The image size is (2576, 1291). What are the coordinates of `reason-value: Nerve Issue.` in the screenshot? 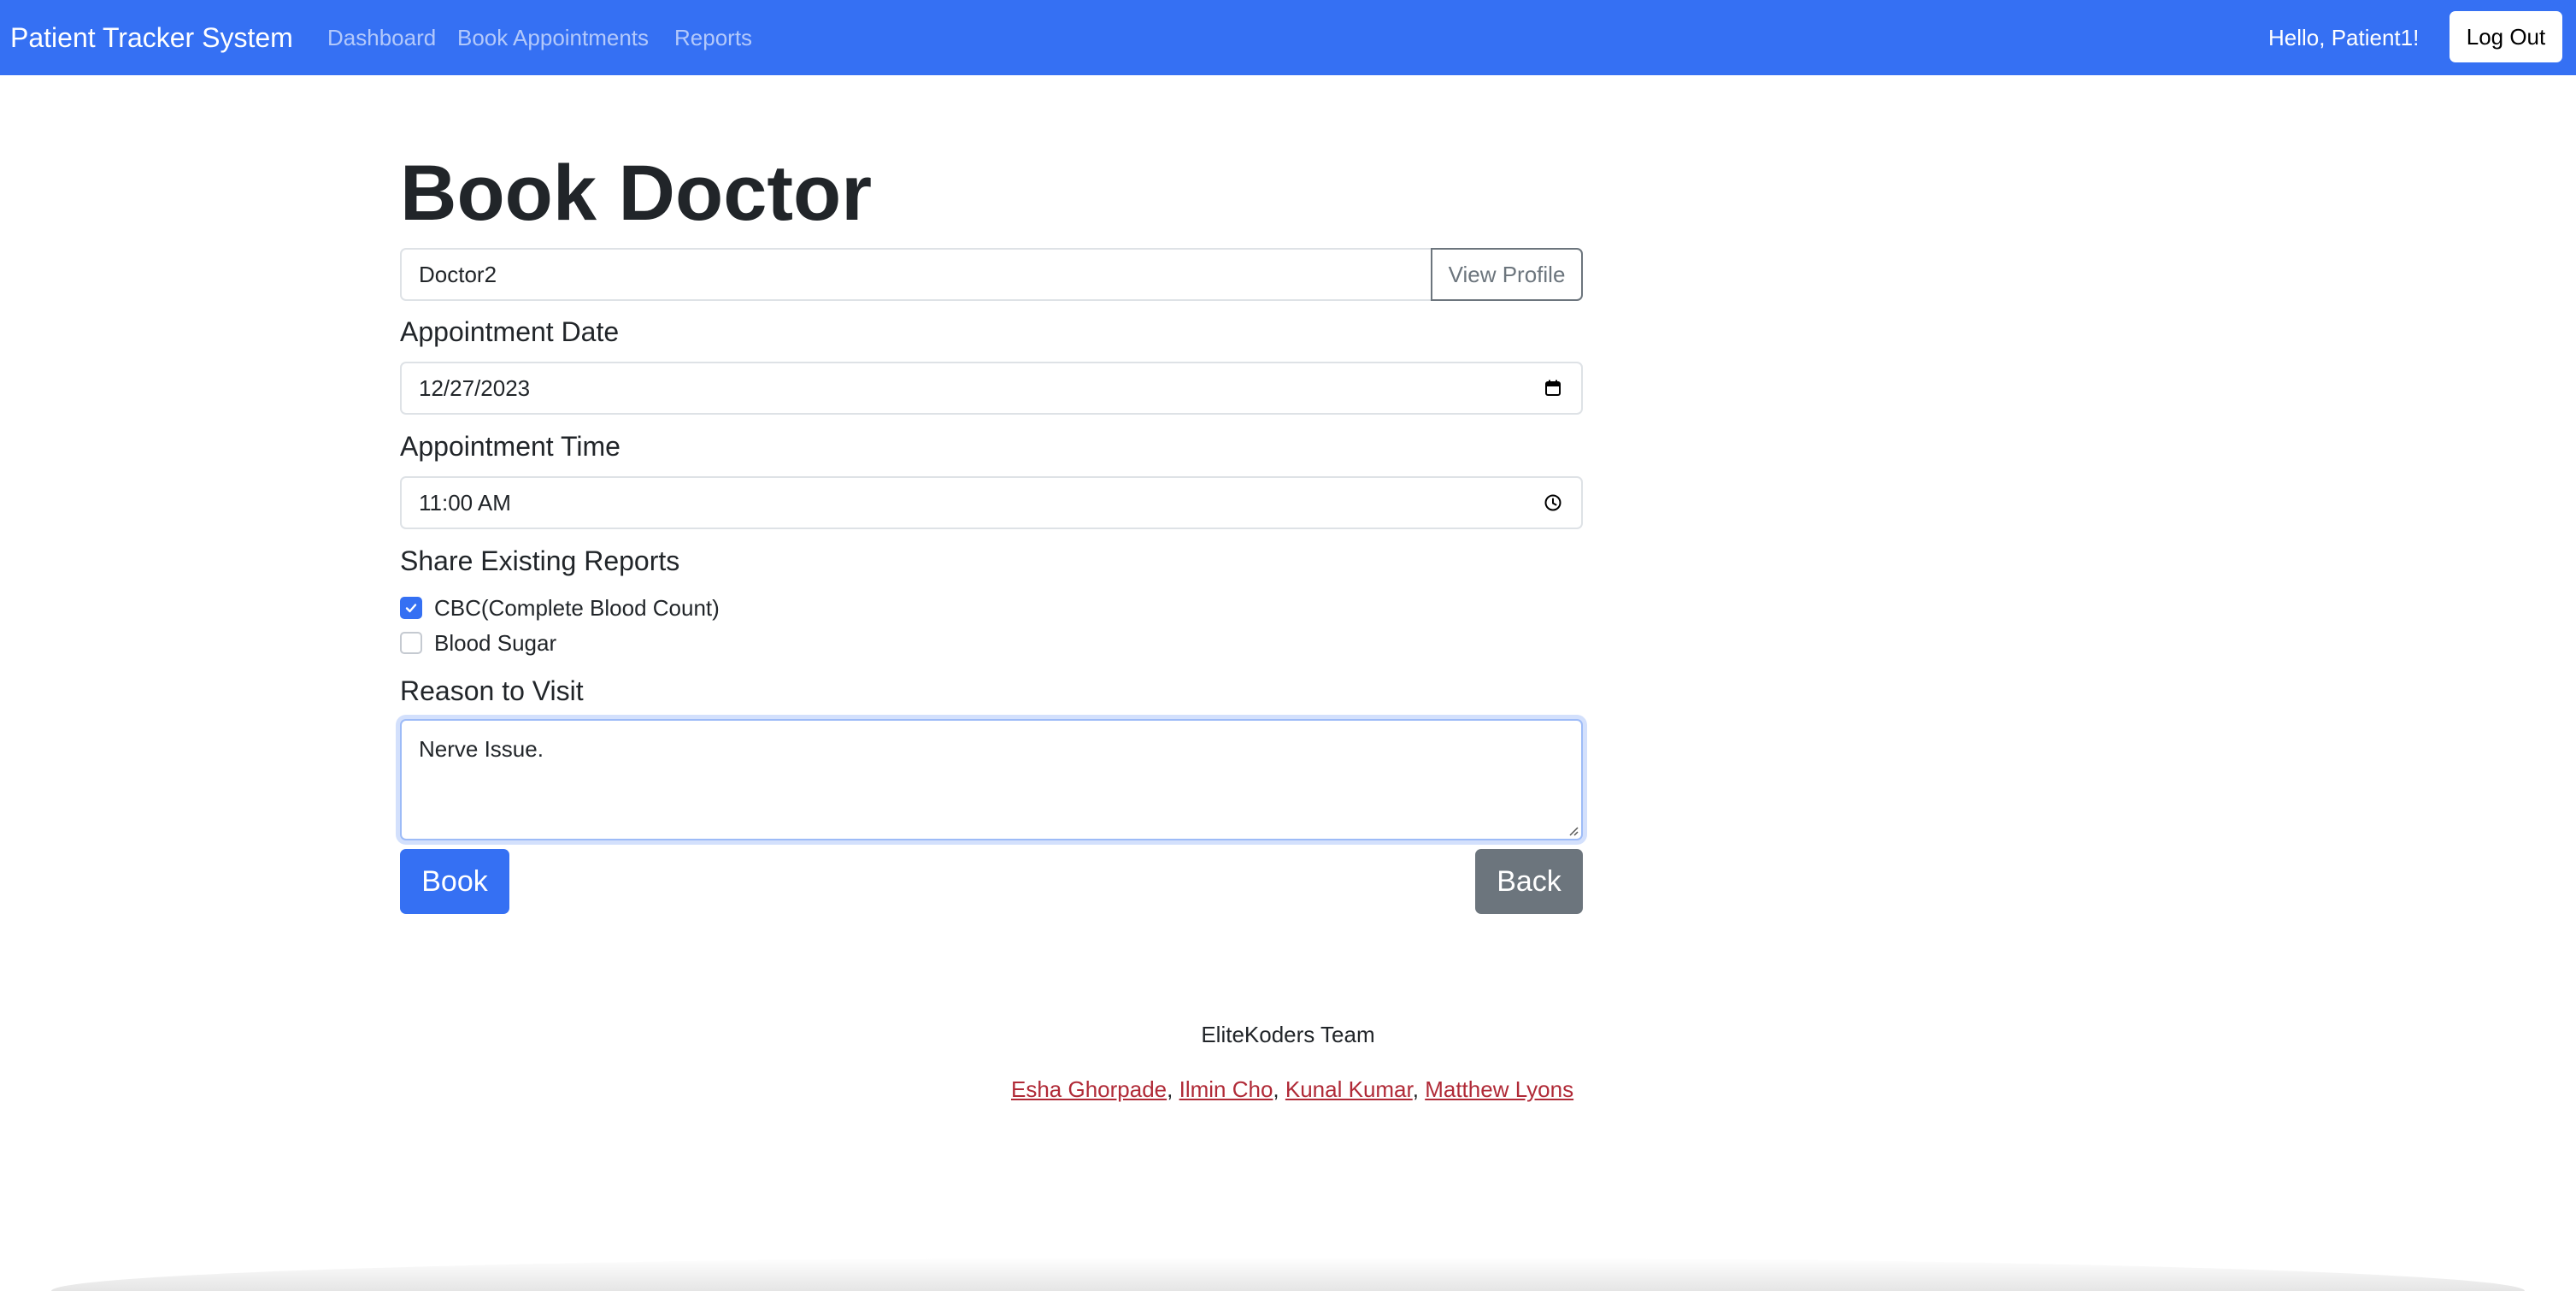 It's located at (481, 749).